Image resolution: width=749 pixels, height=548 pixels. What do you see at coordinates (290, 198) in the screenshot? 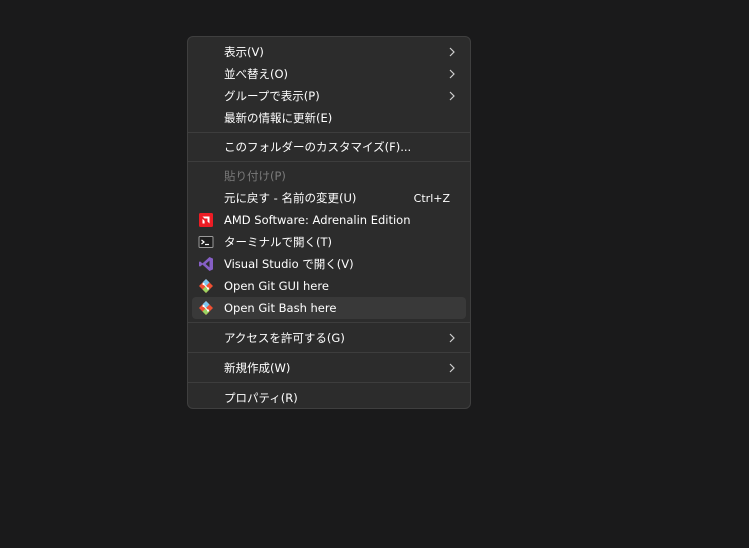
I see `menu-item-label: 元に戻す - 名前の変更(U)` at bounding box center [290, 198].